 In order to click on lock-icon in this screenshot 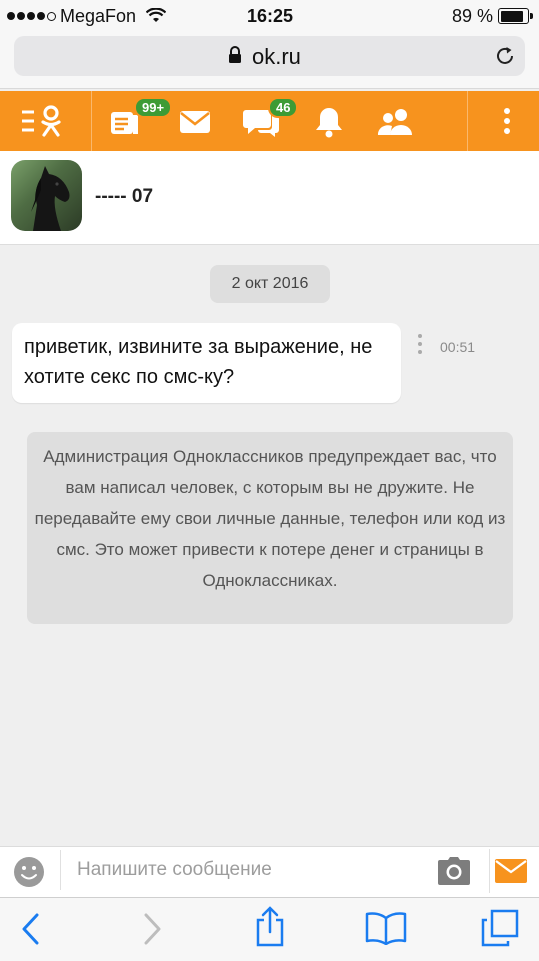, I will do `click(235, 54)`.